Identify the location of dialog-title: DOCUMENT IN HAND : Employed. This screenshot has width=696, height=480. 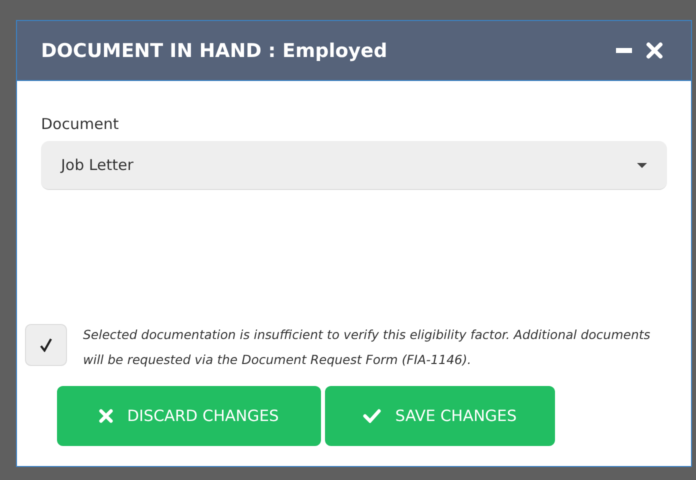
(214, 51).